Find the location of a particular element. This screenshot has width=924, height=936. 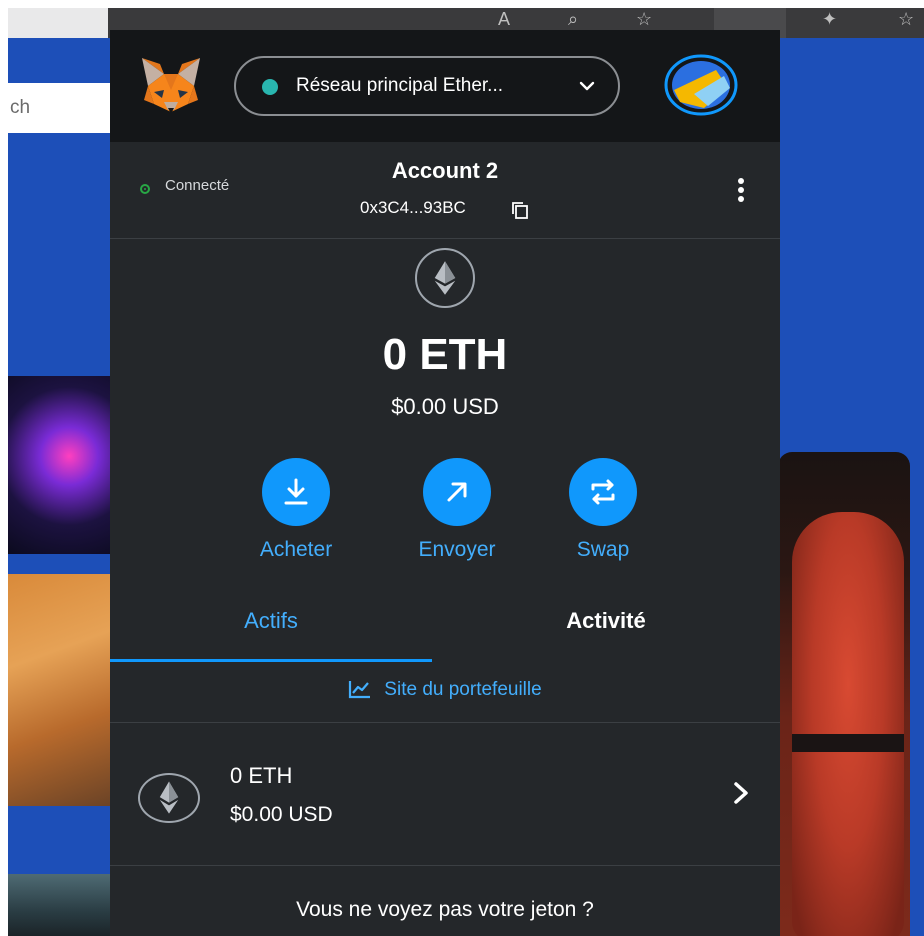

send-arrow-icon is located at coordinates (457, 492).